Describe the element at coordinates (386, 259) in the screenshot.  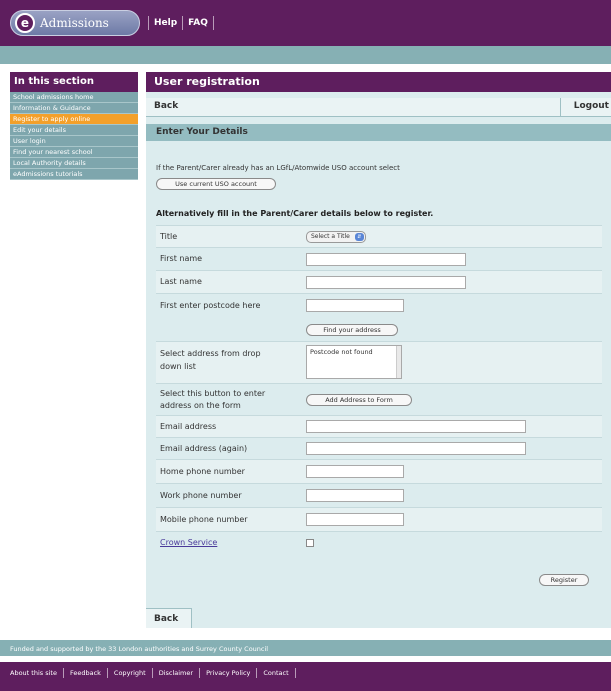
I see `first-name-field` at that location.